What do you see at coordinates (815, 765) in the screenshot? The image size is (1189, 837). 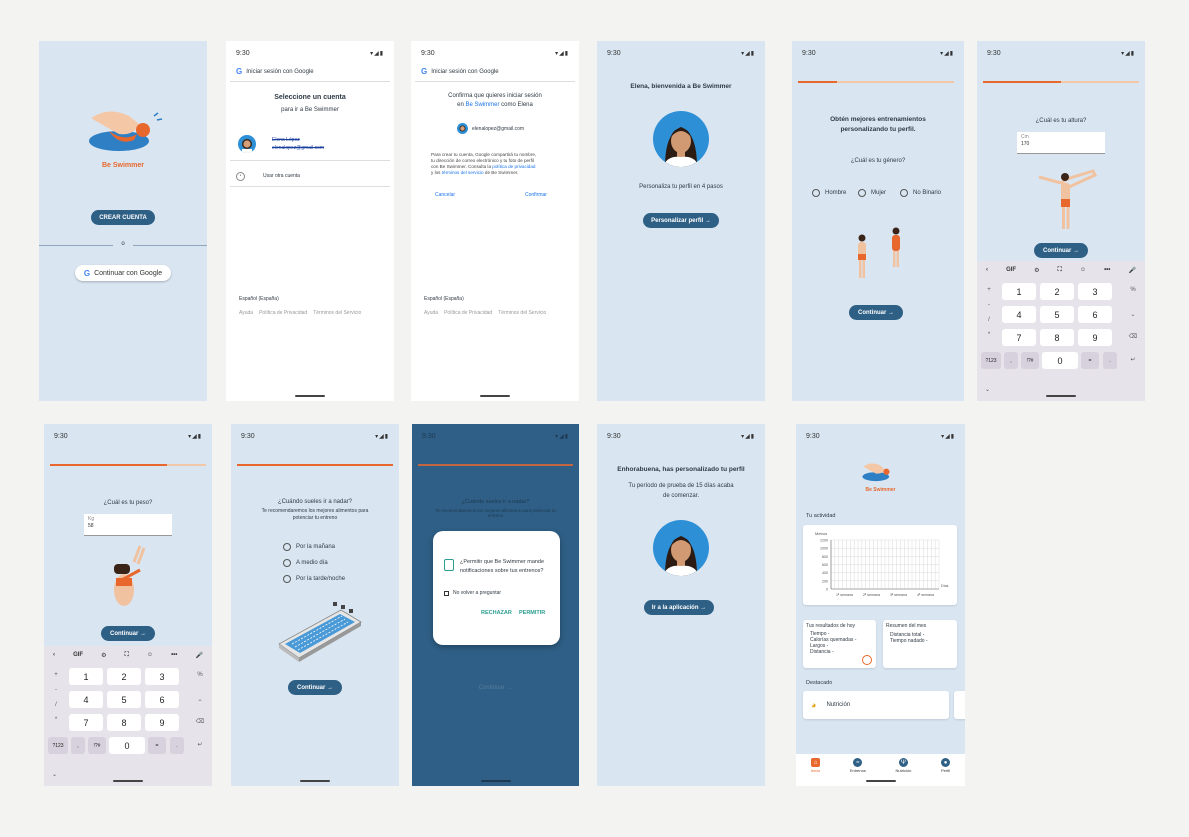 I see `nav-home: ⌂ Inicio` at bounding box center [815, 765].